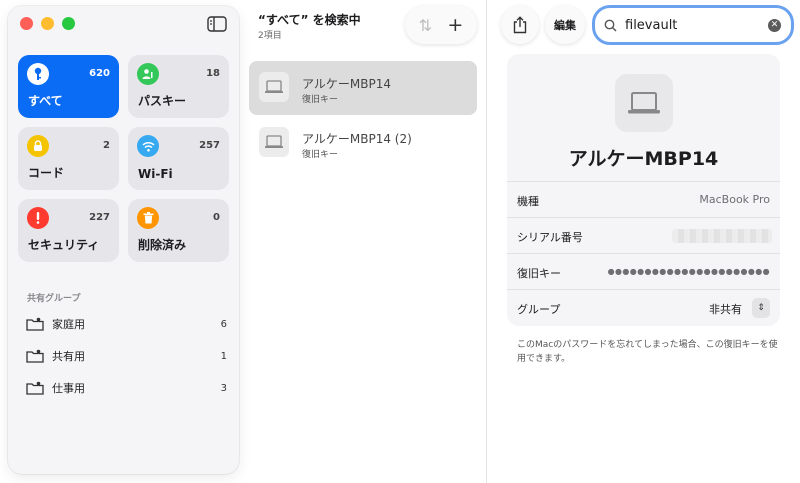 This screenshot has height=483, width=800. Describe the element at coordinates (148, 74) in the screenshot. I see `person-key-icon` at that location.